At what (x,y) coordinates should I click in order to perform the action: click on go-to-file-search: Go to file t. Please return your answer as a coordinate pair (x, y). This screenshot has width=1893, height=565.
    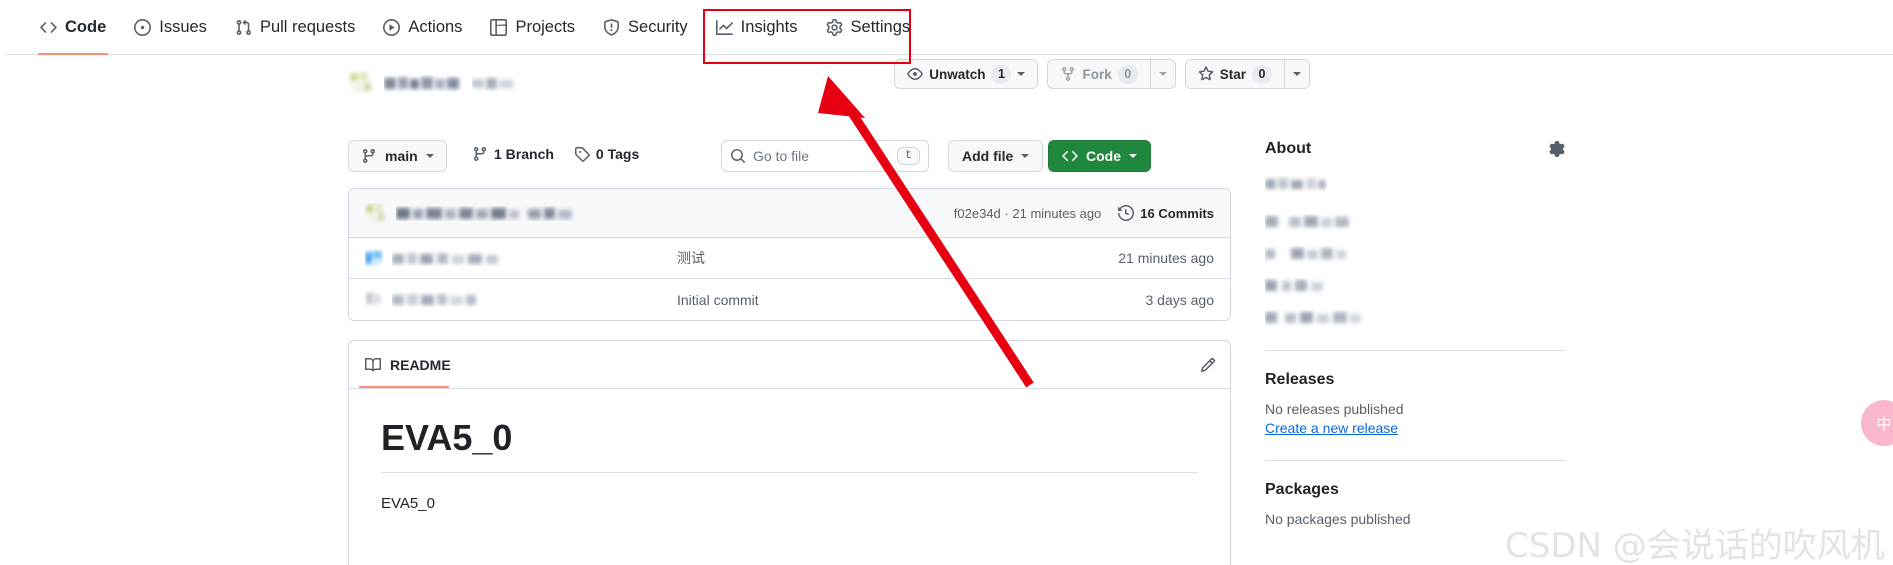
    Looking at the image, I should click on (825, 156).